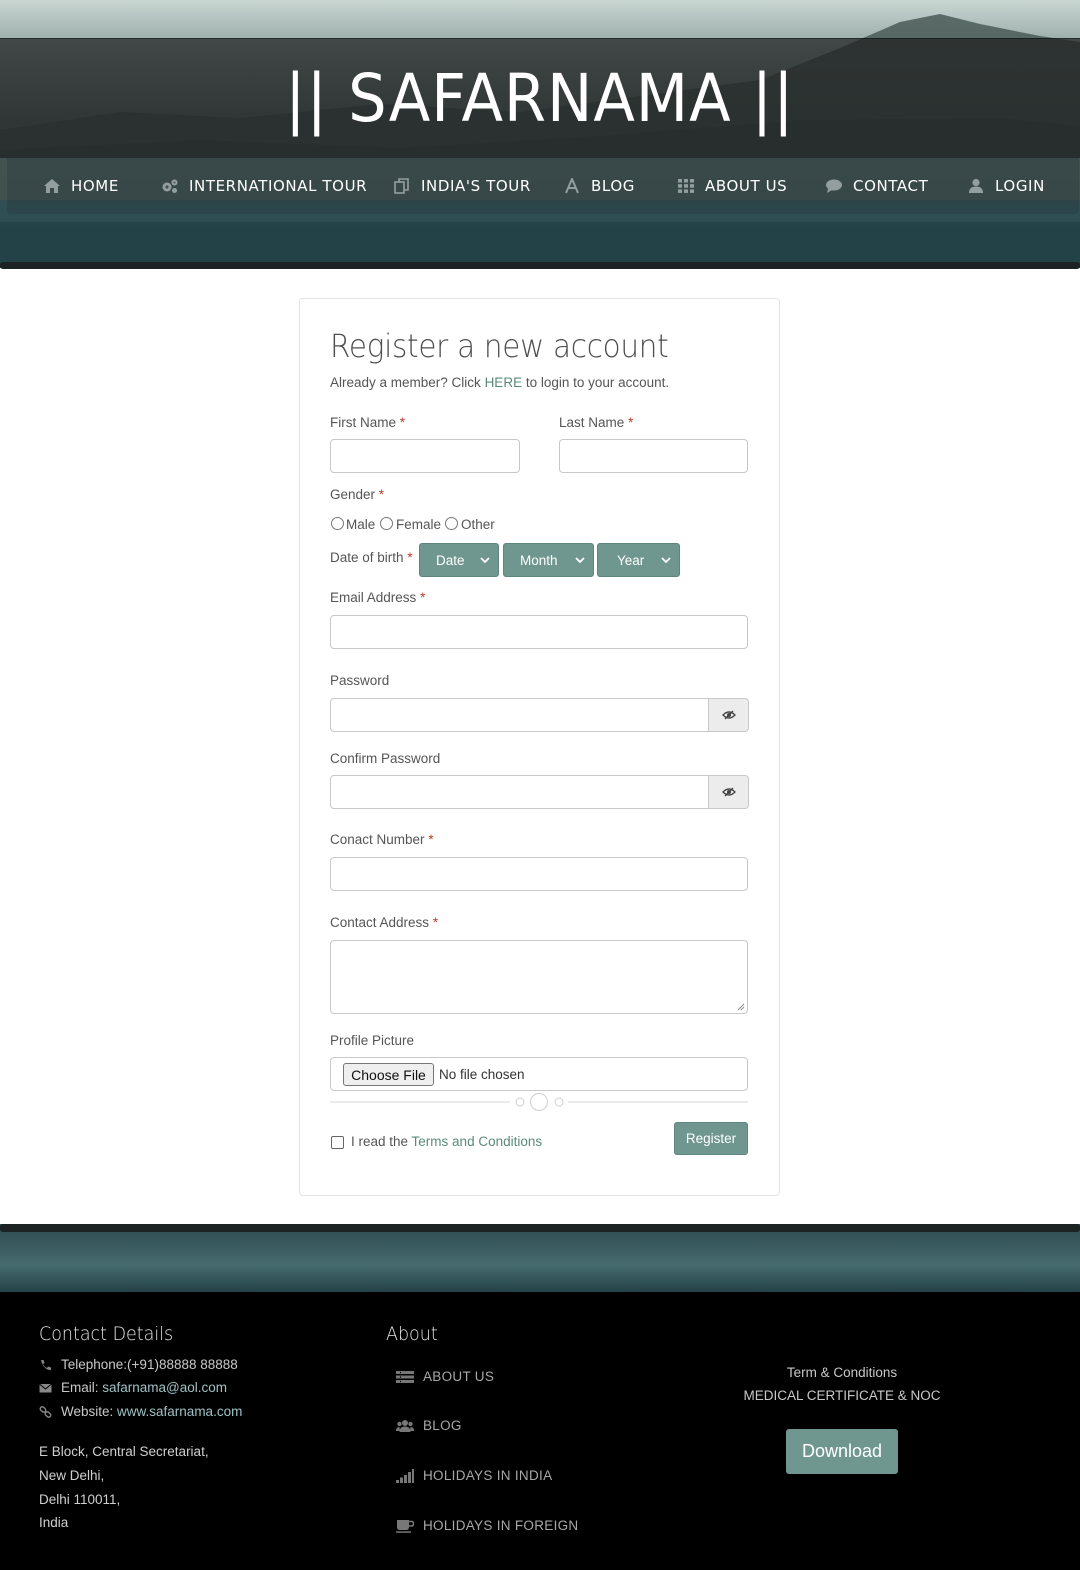  Describe the element at coordinates (52, 186) in the screenshot. I see `home-icon` at that location.